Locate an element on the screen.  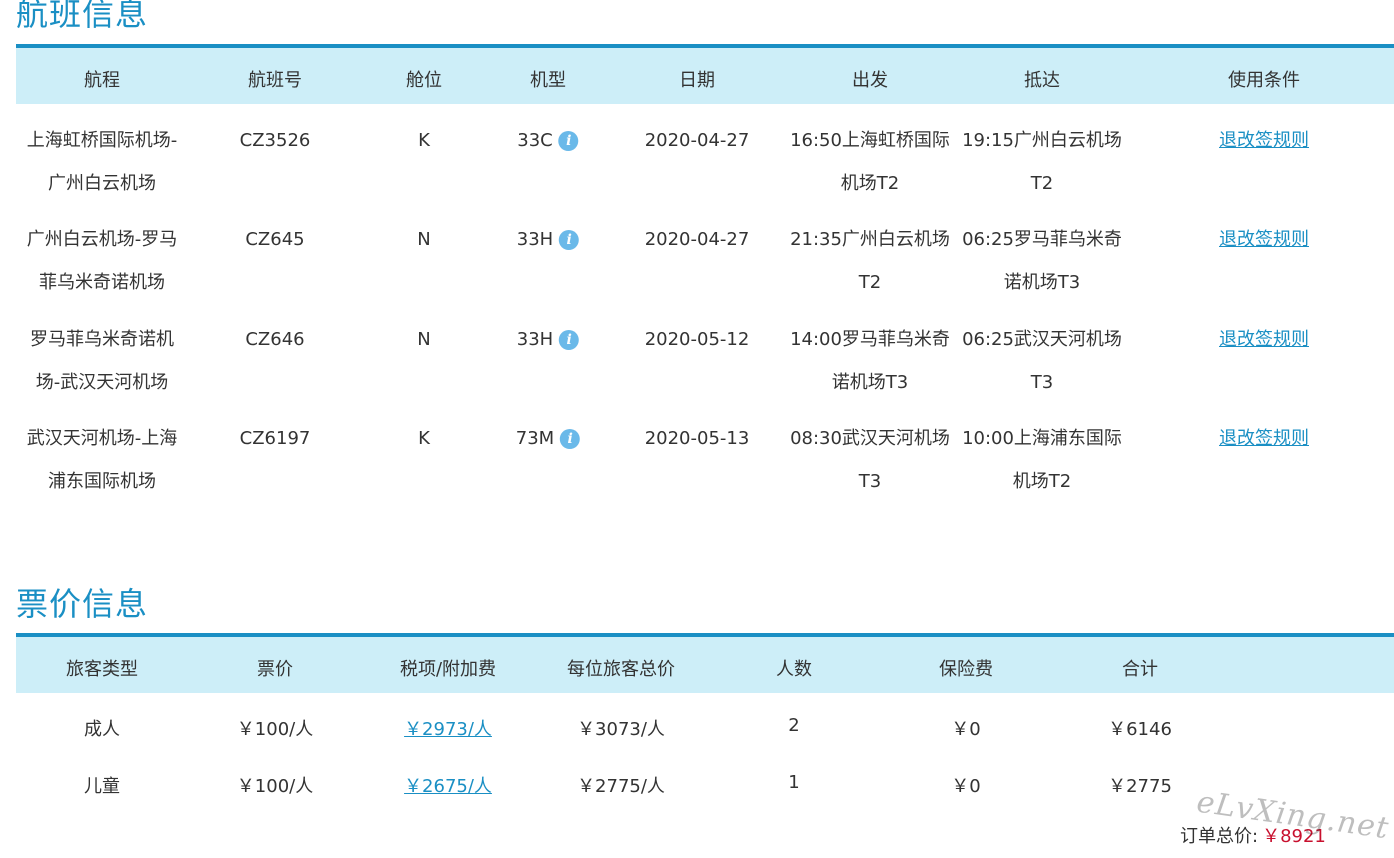
header-depart: 出发 is located at coordinates (870, 80).